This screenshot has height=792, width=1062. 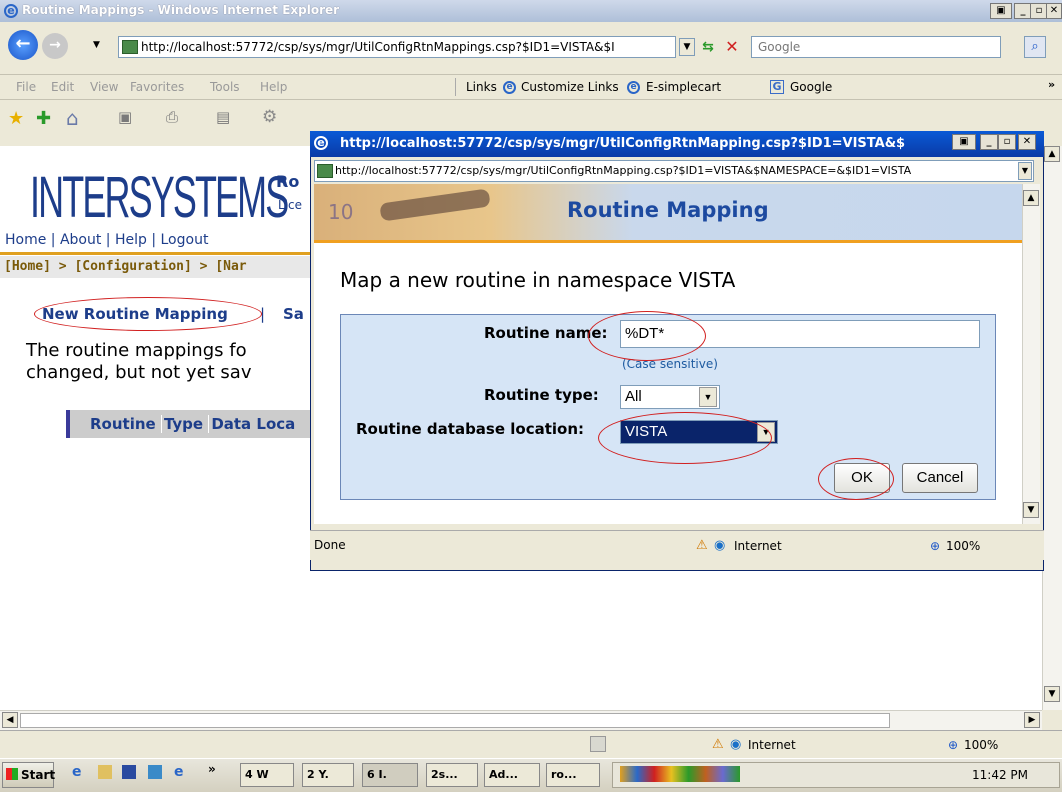 What do you see at coordinates (1031, 198) in the screenshot?
I see `popup-scroll-up-icon: ▲` at bounding box center [1031, 198].